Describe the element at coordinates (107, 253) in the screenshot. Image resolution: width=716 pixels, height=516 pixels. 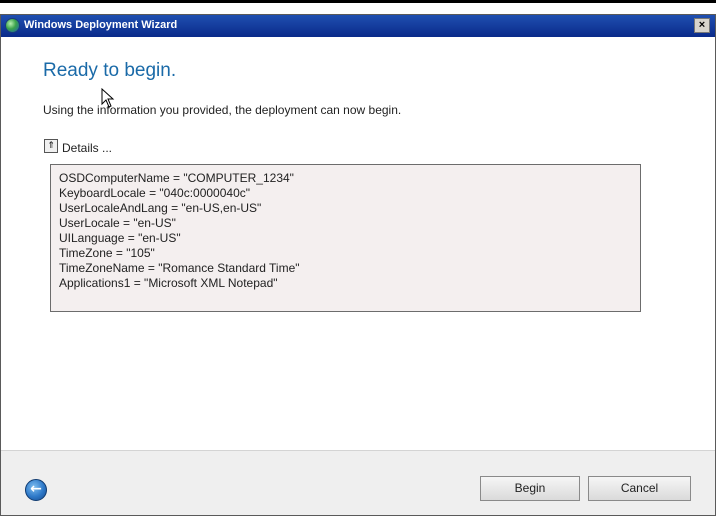
I see `details-line: TimeZone = "105"` at that location.